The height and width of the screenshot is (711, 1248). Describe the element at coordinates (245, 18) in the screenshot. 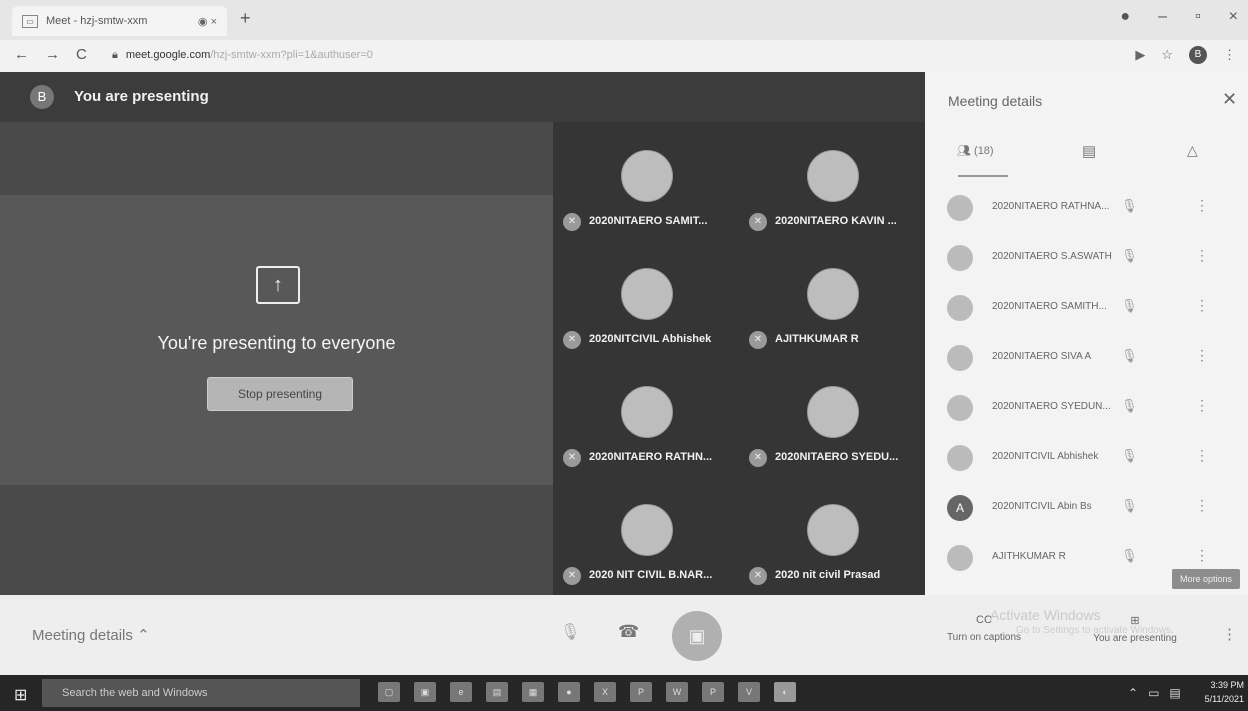

I see `new-tab-button: +` at that location.